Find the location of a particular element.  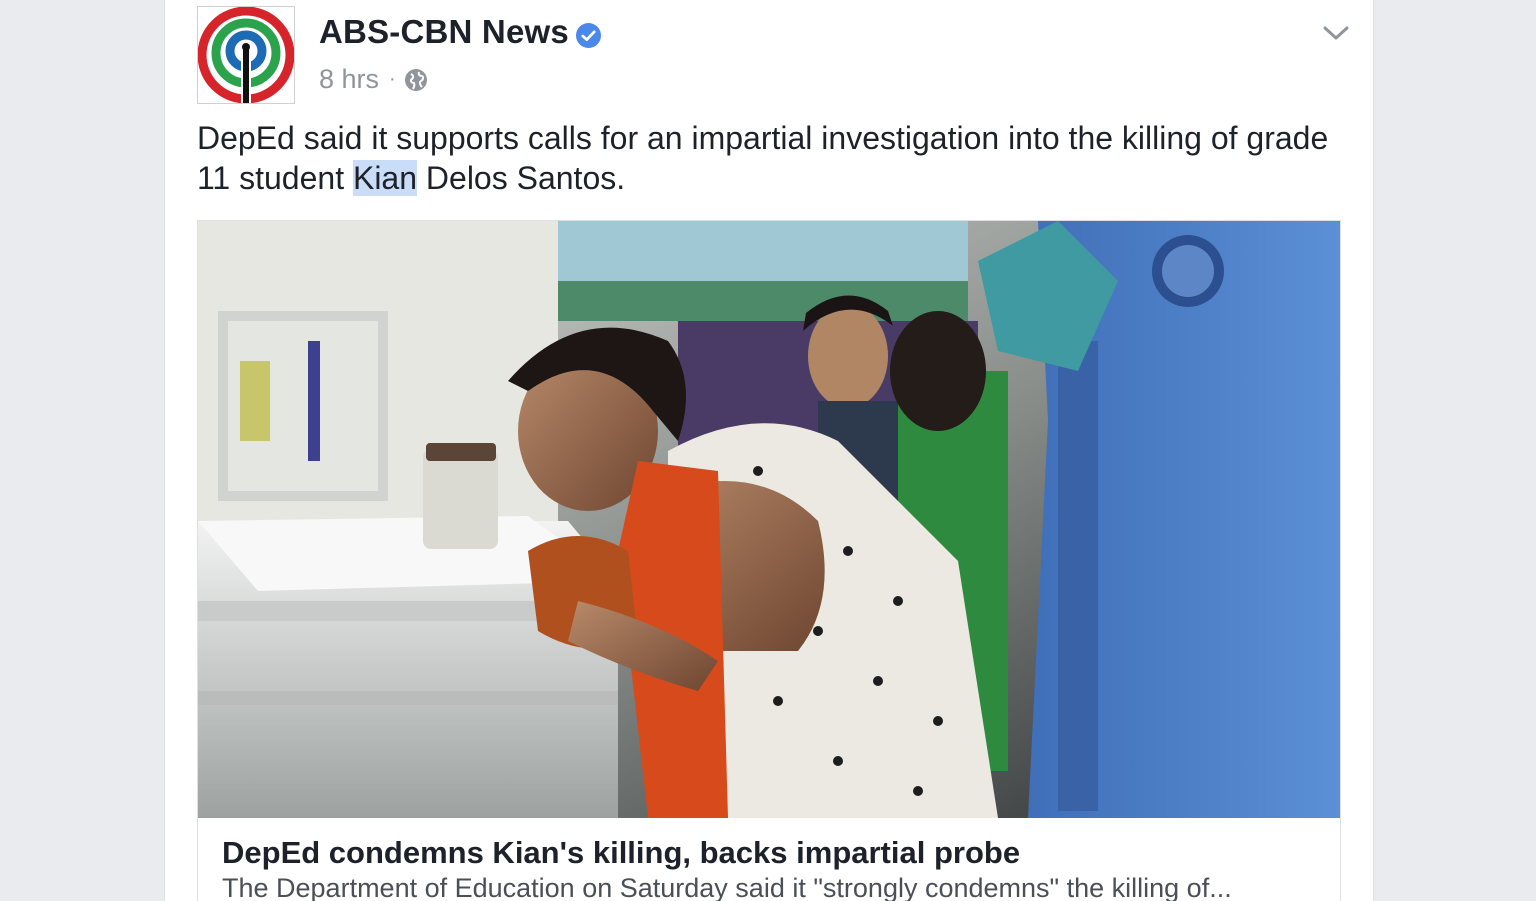

chevron-down-icon is located at coordinates (1336, 33).